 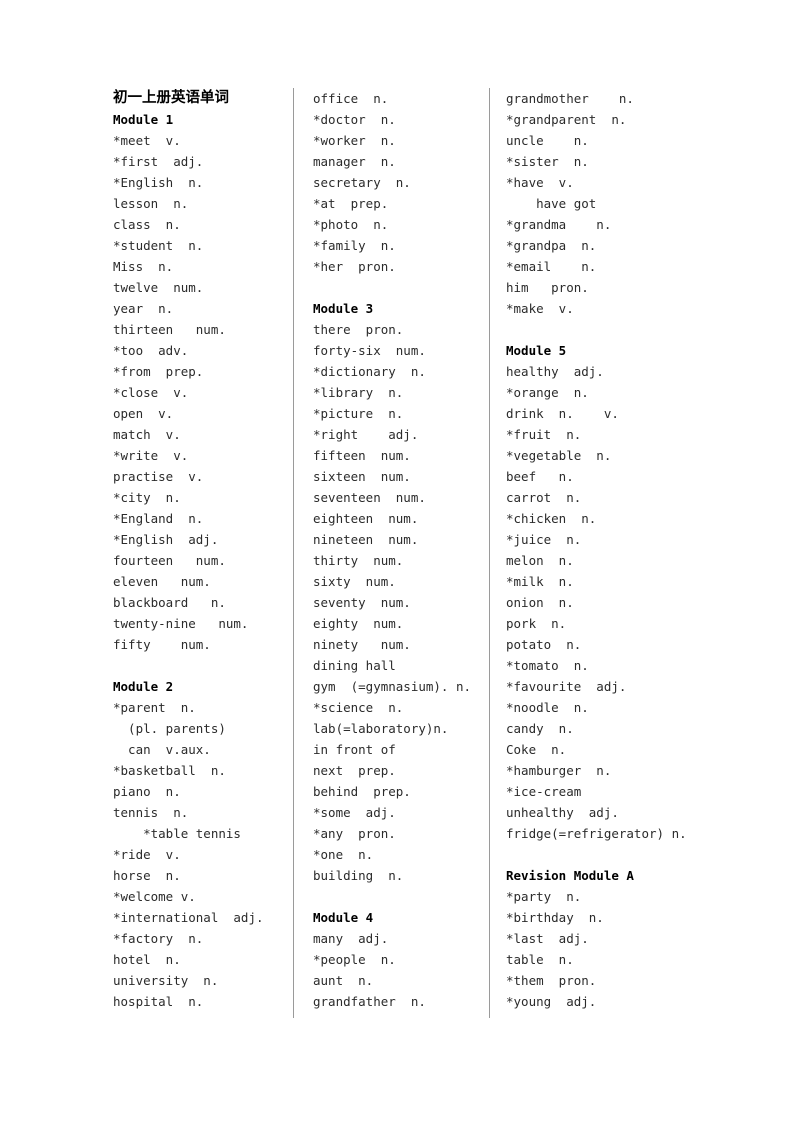 I want to click on word-entry: *them pron., so click(x=551, y=980).